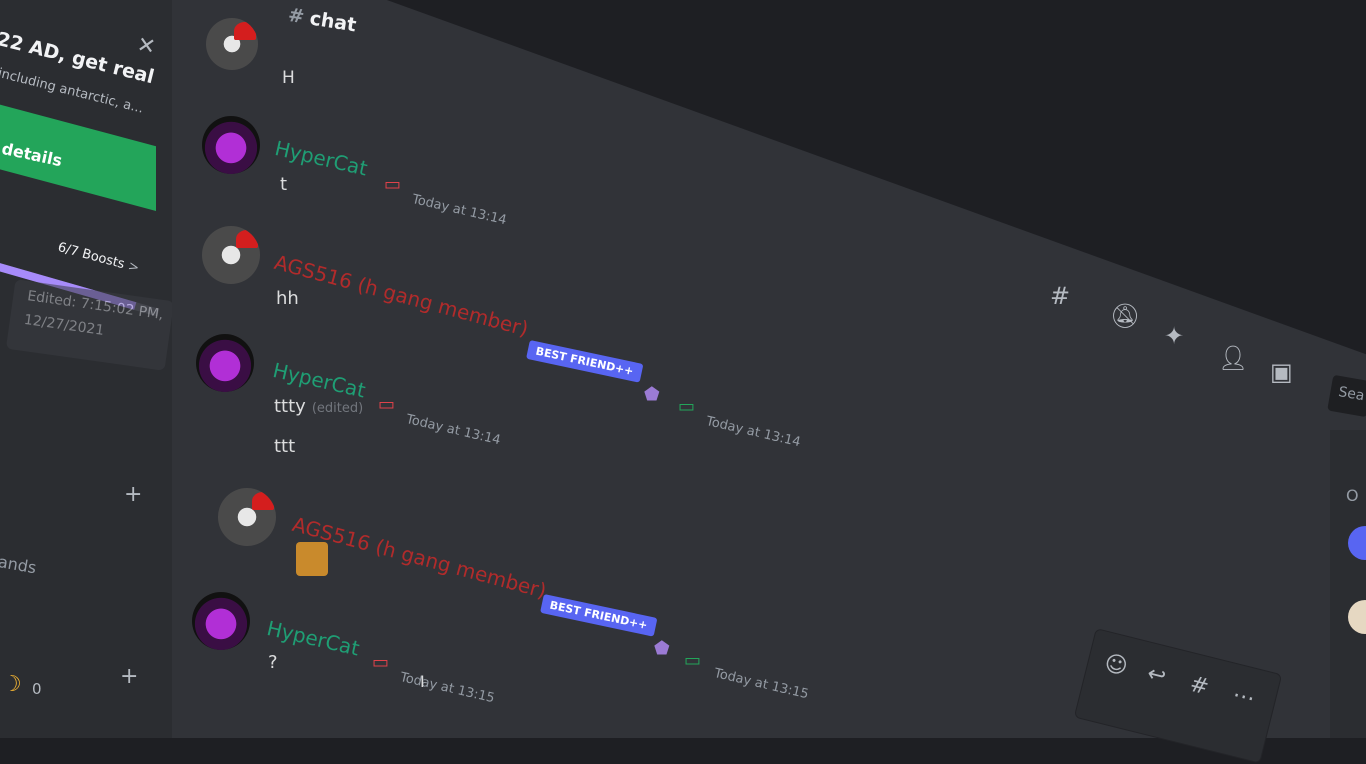 This screenshot has width=1366, height=764. What do you see at coordinates (422, 681) in the screenshot?
I see `text-cursor-icon: I` at bounding box center [422, 681].